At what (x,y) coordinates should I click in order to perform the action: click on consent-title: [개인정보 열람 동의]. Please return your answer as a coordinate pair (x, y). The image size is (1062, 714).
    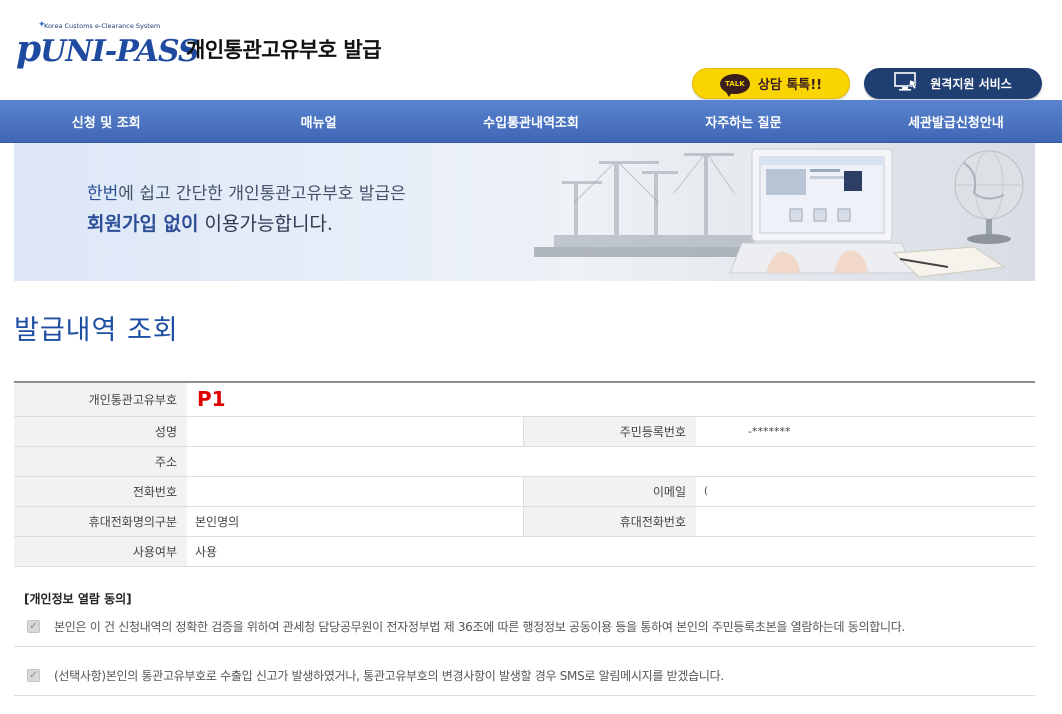
    Looking at the image, I should click on (78, 599).